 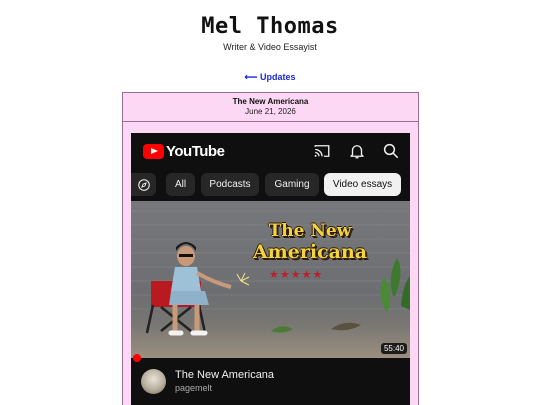 What do you see at coordinates (195, 151) in the screenshot?
I see `youtube-logo-text: YouTube` at bounding box center [195, 151].